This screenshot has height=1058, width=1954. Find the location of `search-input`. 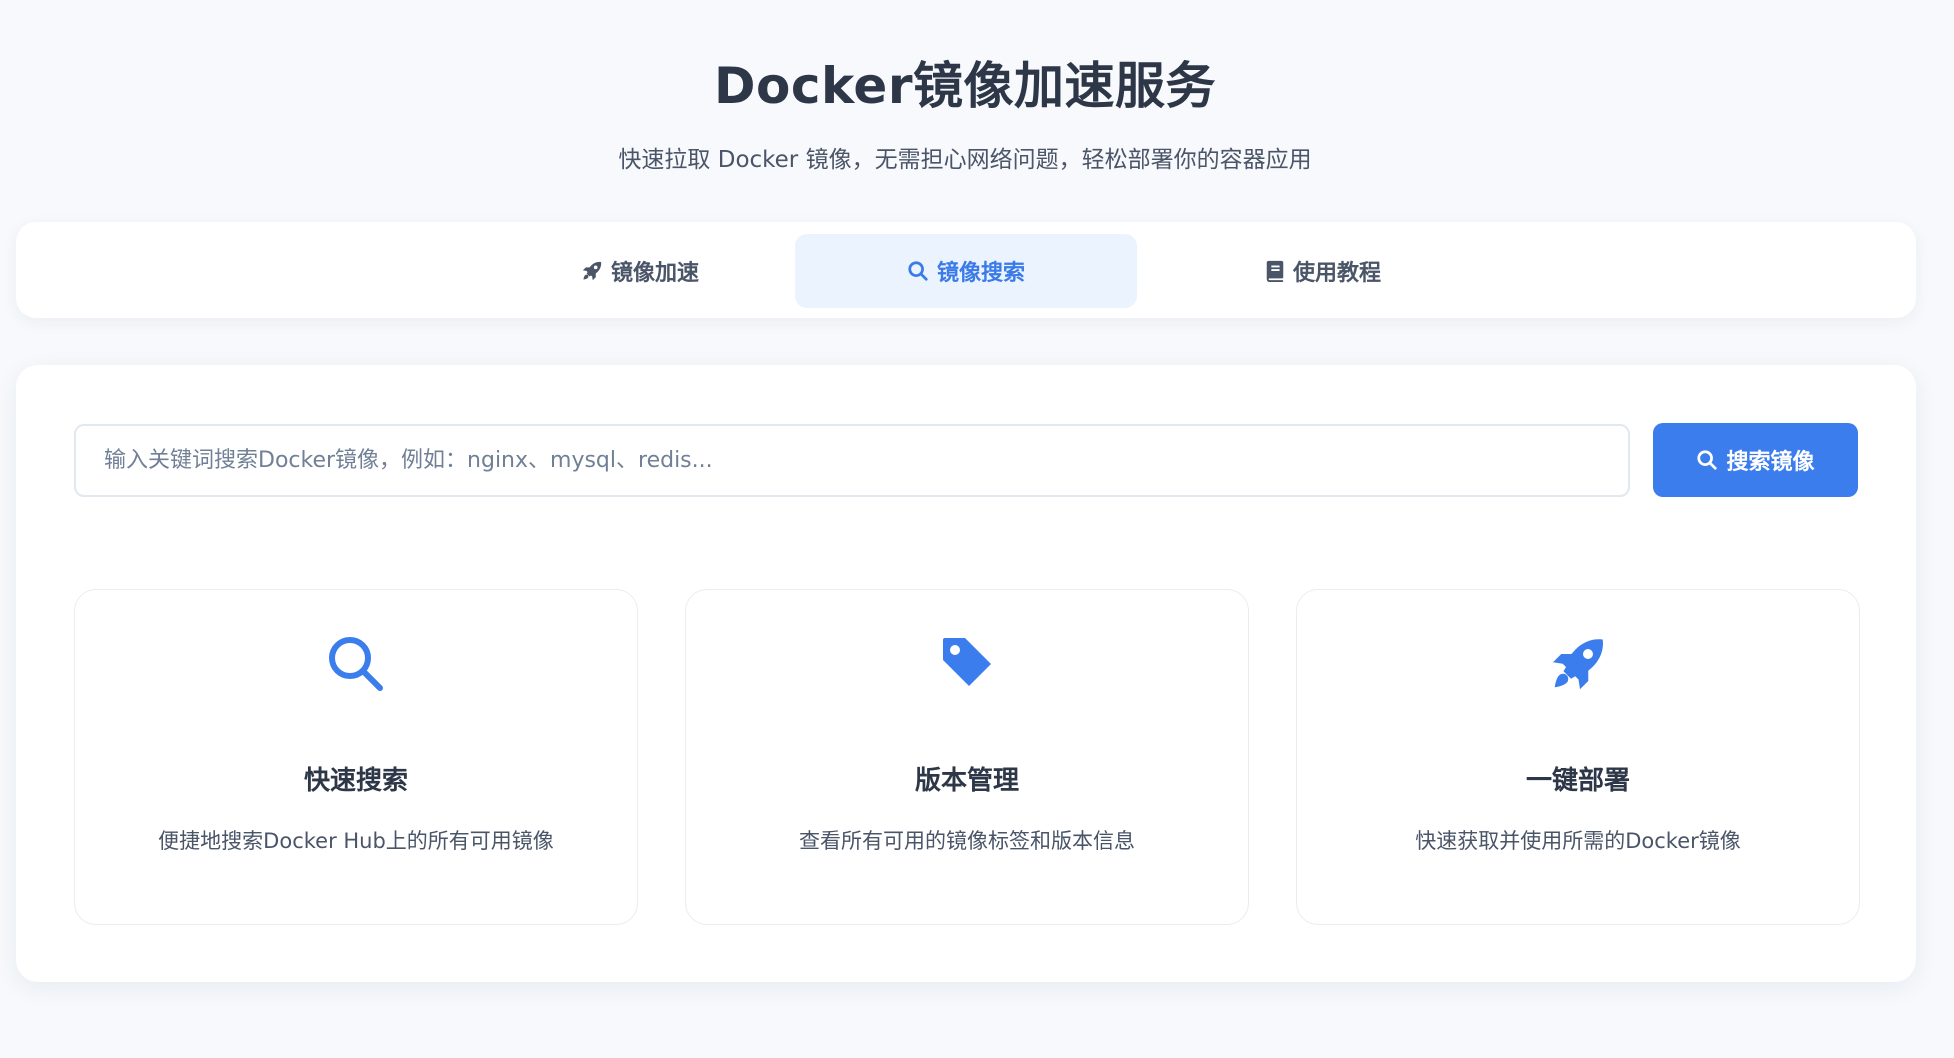

search-input is located at coordinates (852, 460).